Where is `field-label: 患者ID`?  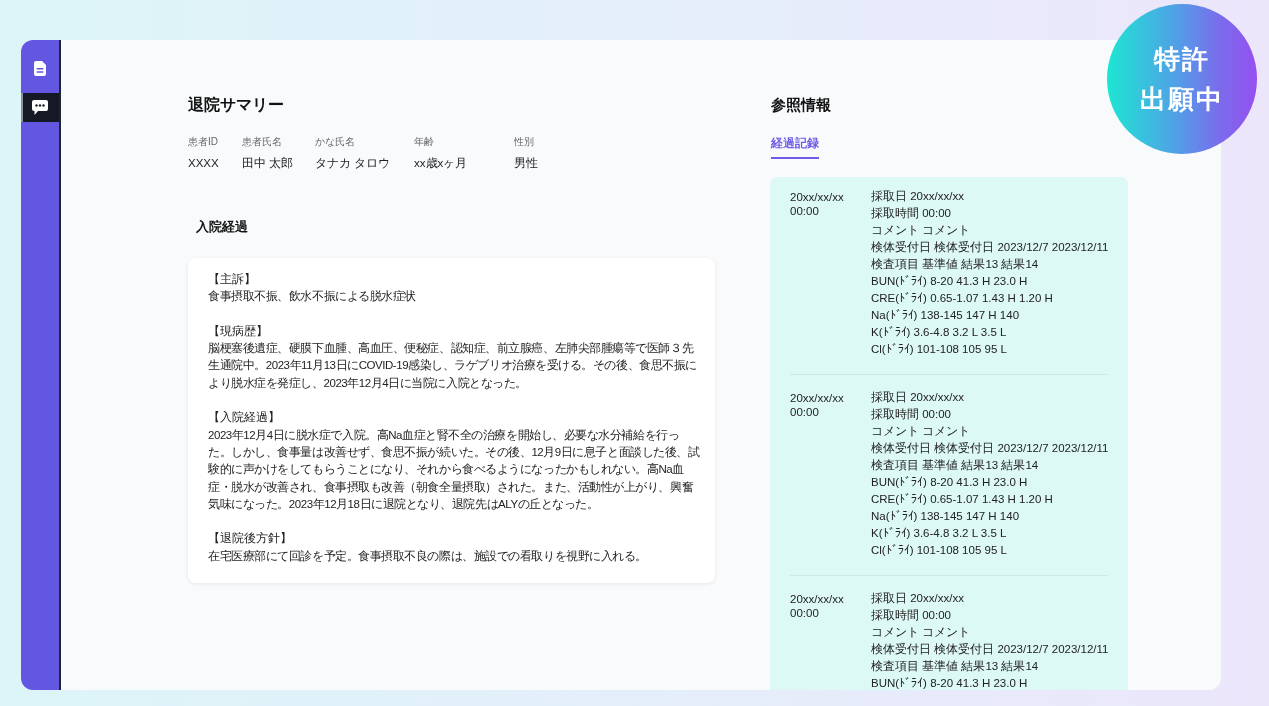 field-label: 患者ID is located at coordinates (203, 142).